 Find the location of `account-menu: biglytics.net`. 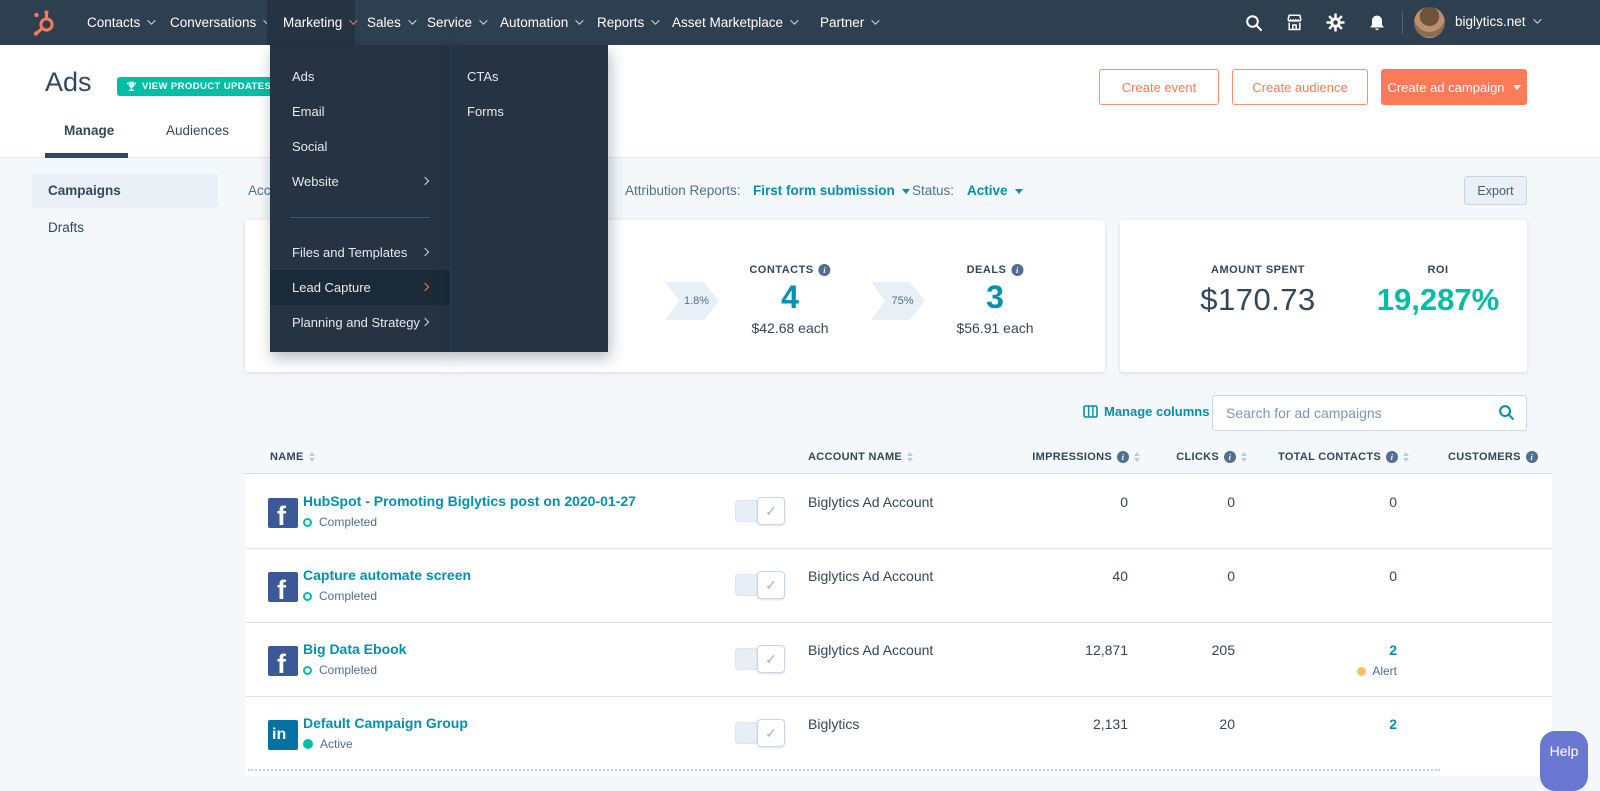

account-menu: biglytics.net is located at coordinates (1498, 21).